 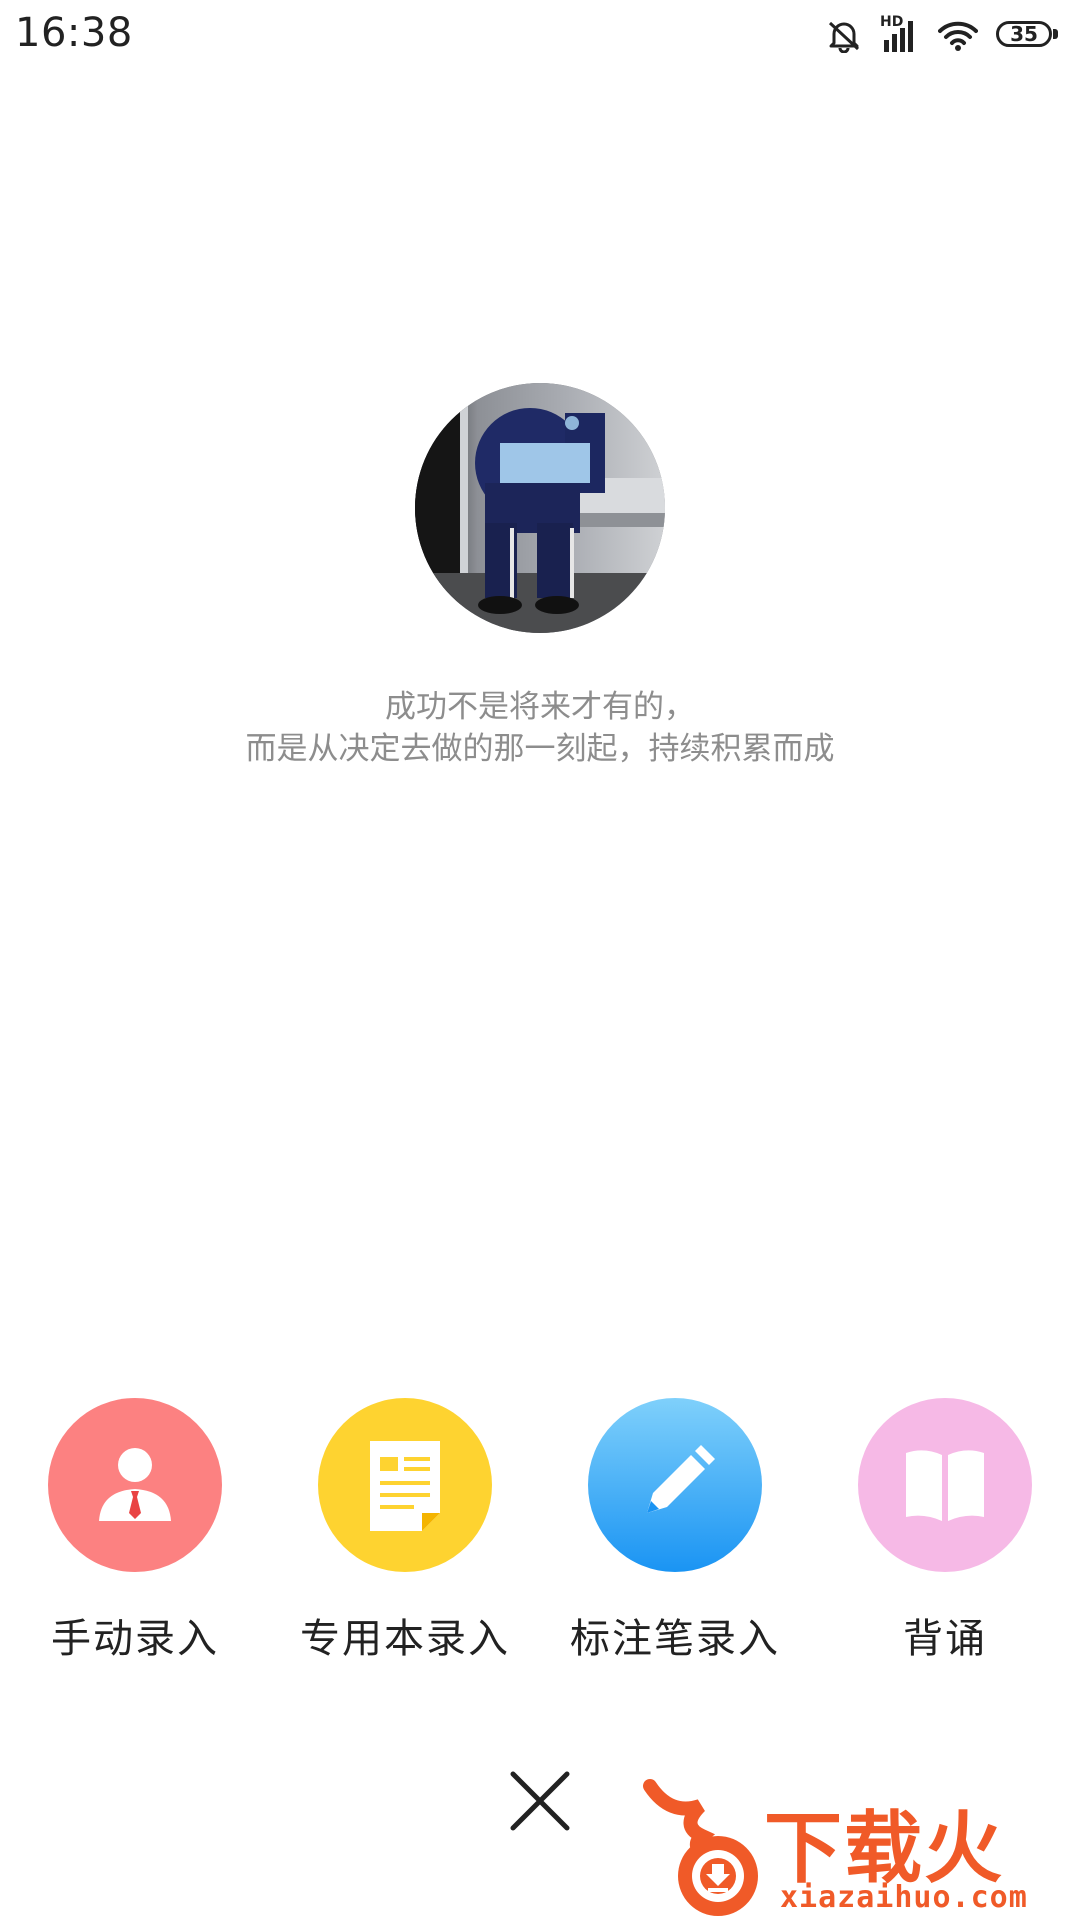 I want to click on motto-quote: 成功不是将来才有的， 而是从决定去做的那一刻起，持续积累而成, so click(x=540, y=728).